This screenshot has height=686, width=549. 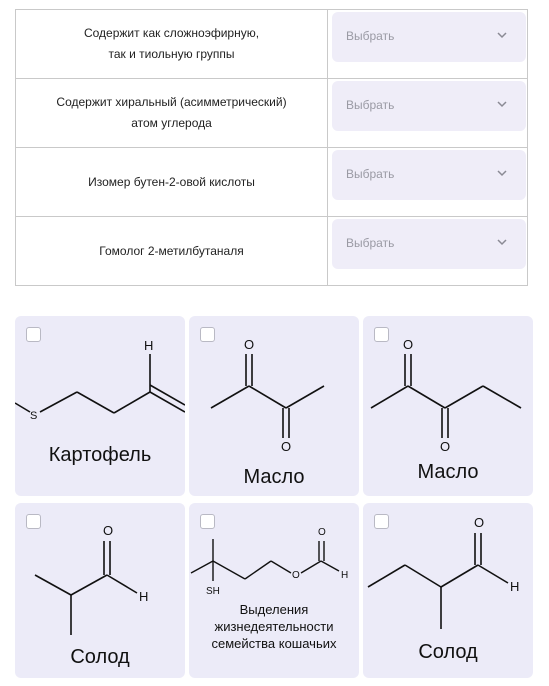 What do you see at coordinates (213, 591) in the screenshot?
I see `atom-label: SH` at bounding box center [213, 591].